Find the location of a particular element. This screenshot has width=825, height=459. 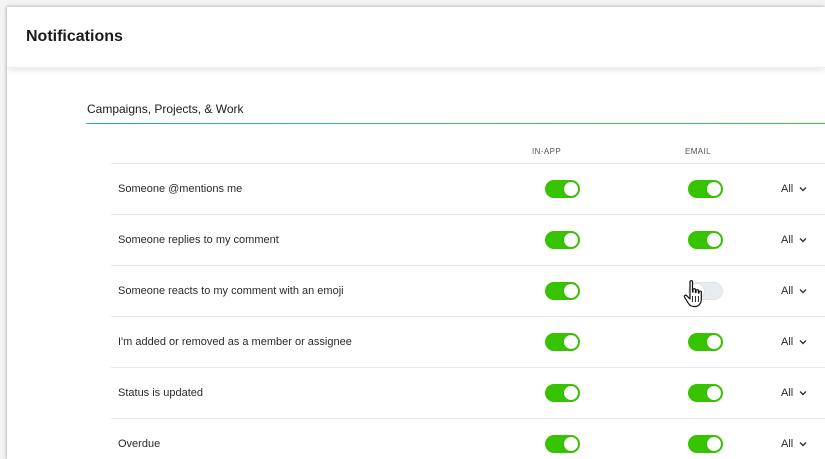

setting-row-mentions: Someone @mentions me All is located at coordinates (468, 188).